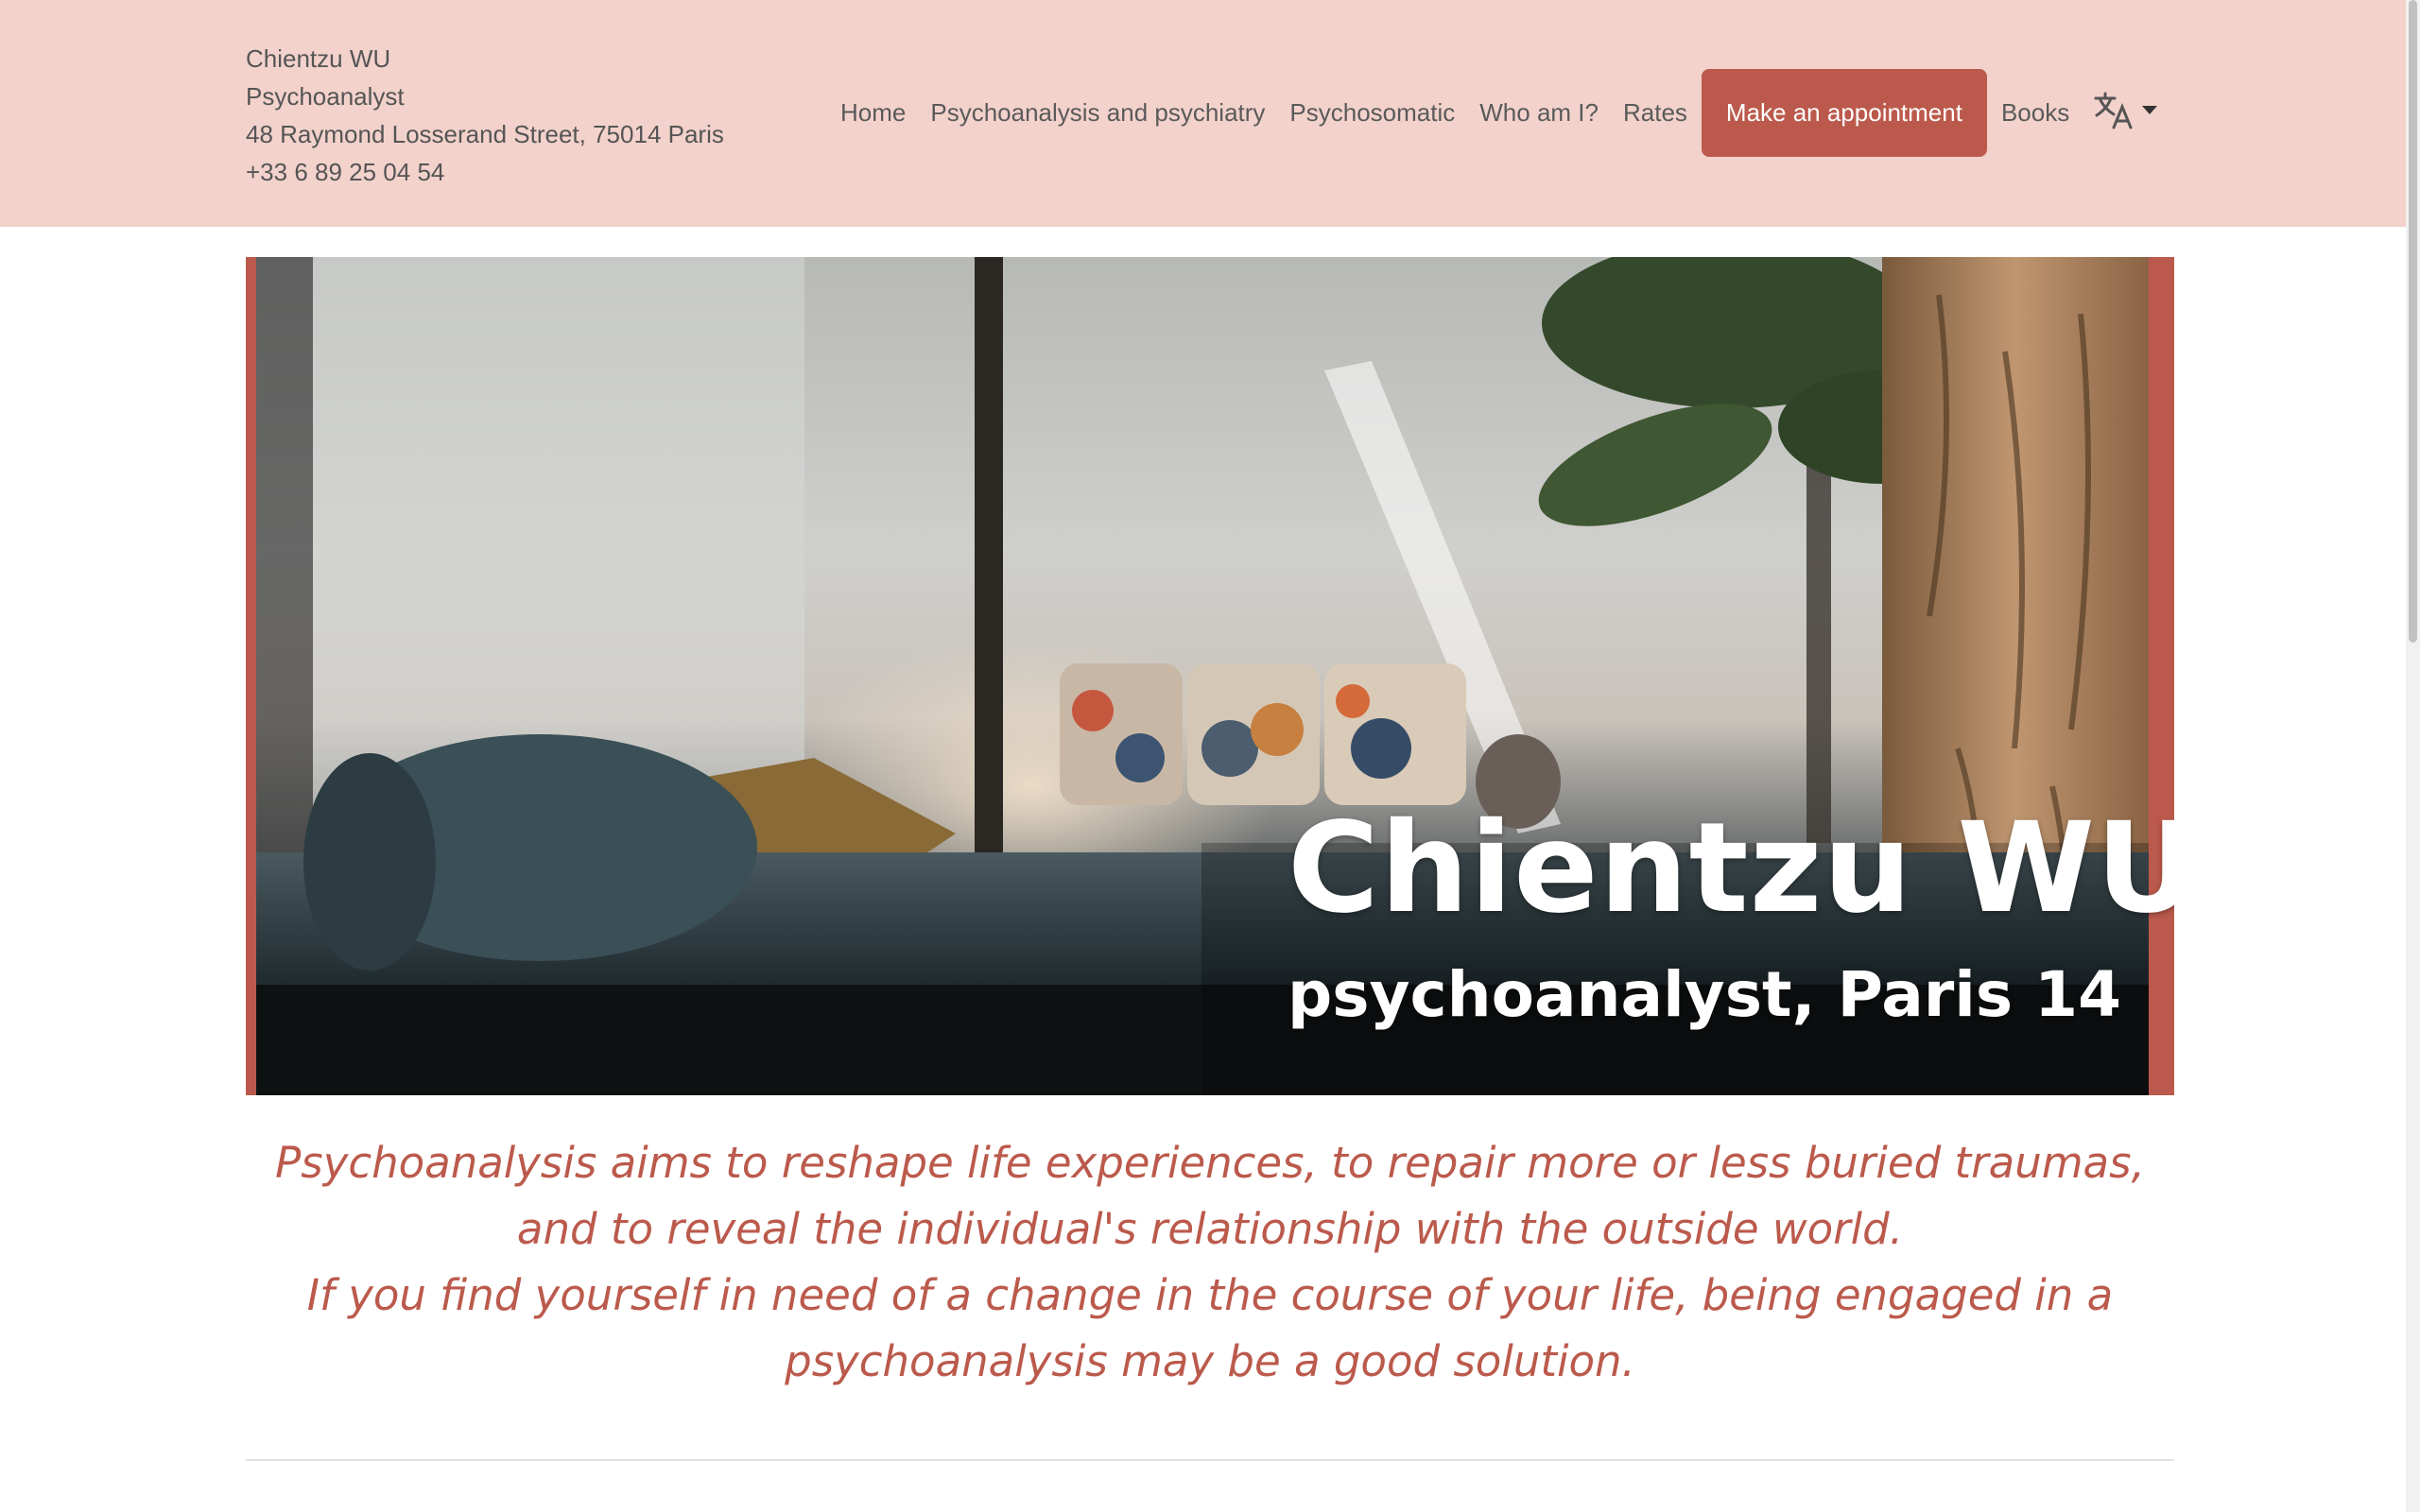  What do you see at coordinates (485, 172) in the screenshot?
I see `contact-phone: +33 6 89 25 04 54` at bounding box center [485, 172].